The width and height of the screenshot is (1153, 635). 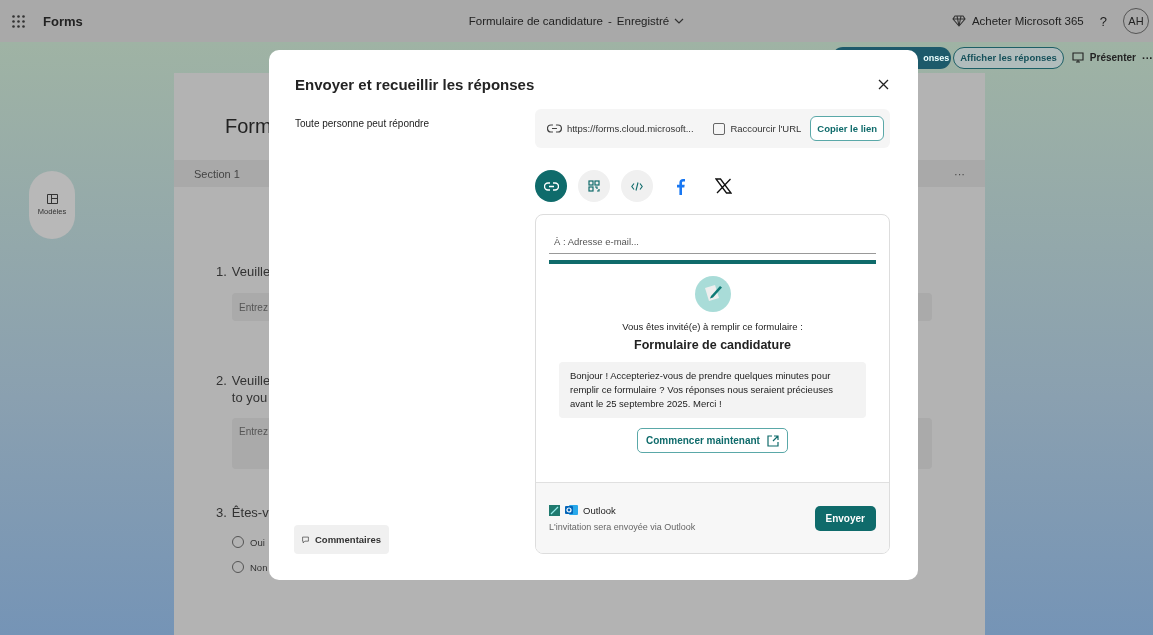 What do you see at coordinates (554, 510) in the screenshot?
I see `outlook-checkbox` at bounding box center [554, 510].